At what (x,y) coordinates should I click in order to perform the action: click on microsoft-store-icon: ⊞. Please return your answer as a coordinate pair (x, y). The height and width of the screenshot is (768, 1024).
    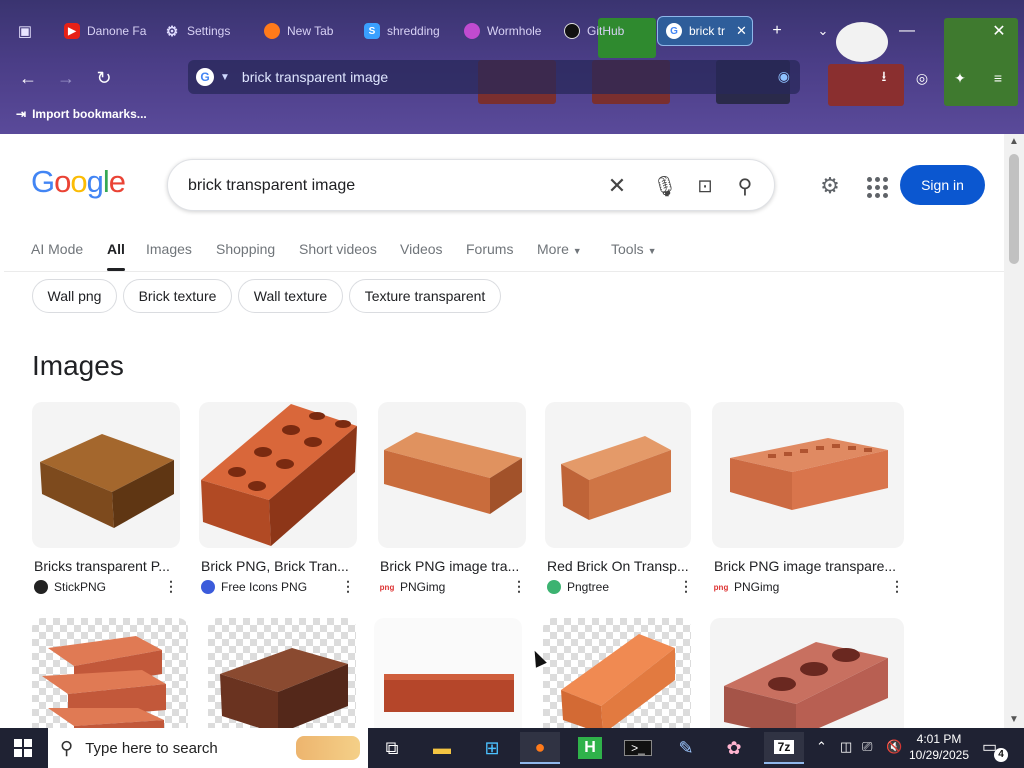
    Looking at the image, I should click on (492, 748).